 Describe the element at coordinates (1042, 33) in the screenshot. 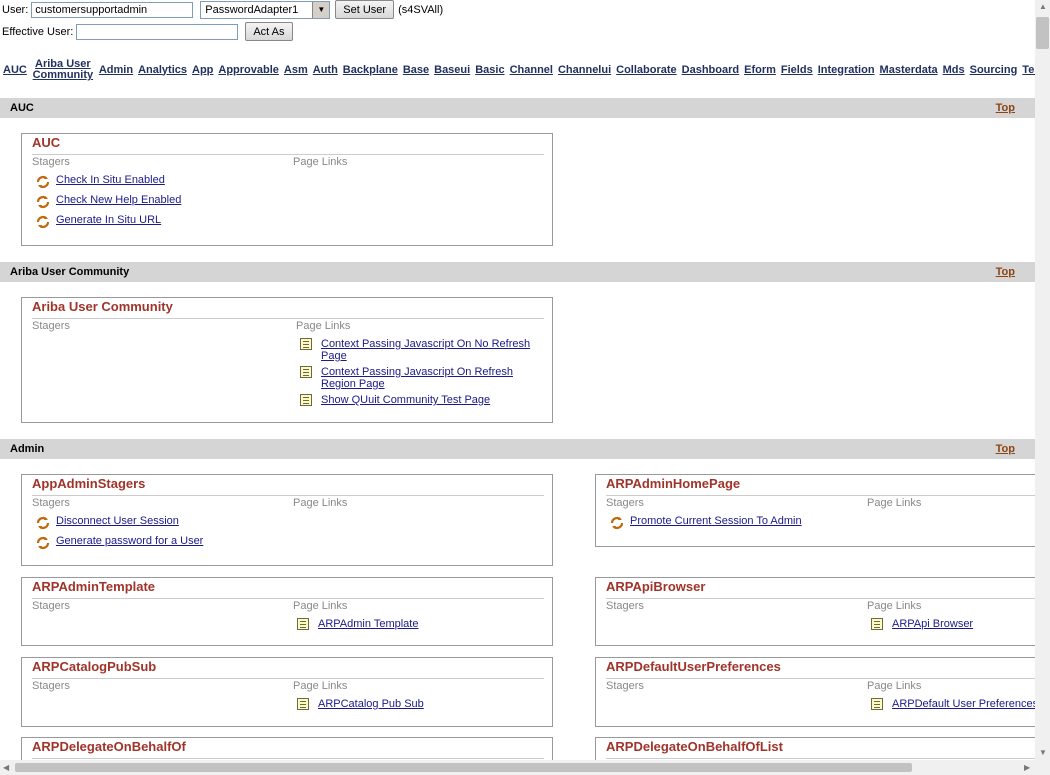

I see `vertical-scroll-thumb` at that location.